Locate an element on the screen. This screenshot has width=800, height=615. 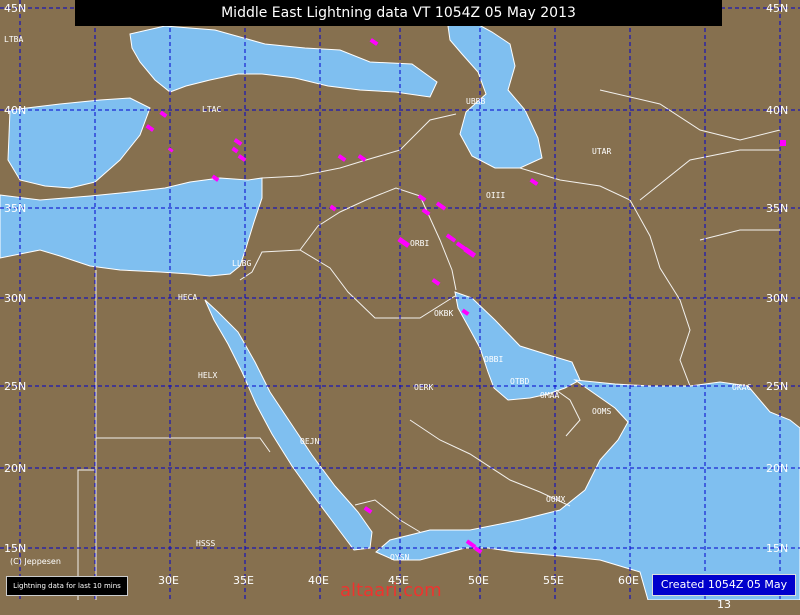
station-helx: HELX is located at coordinates (207, 375).